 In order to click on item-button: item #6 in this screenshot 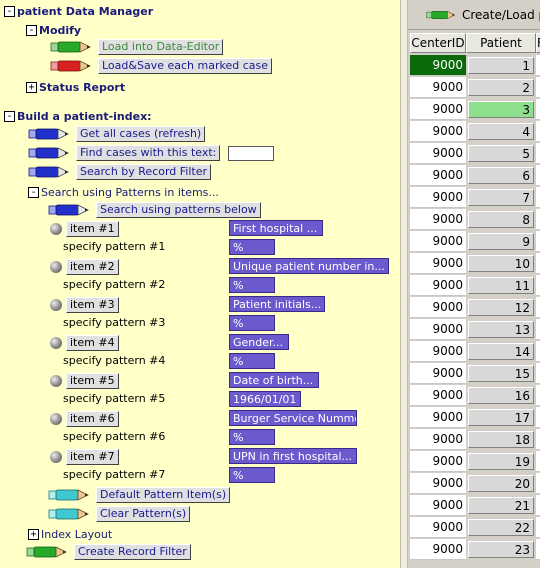, I will do `click(92, 419)`.